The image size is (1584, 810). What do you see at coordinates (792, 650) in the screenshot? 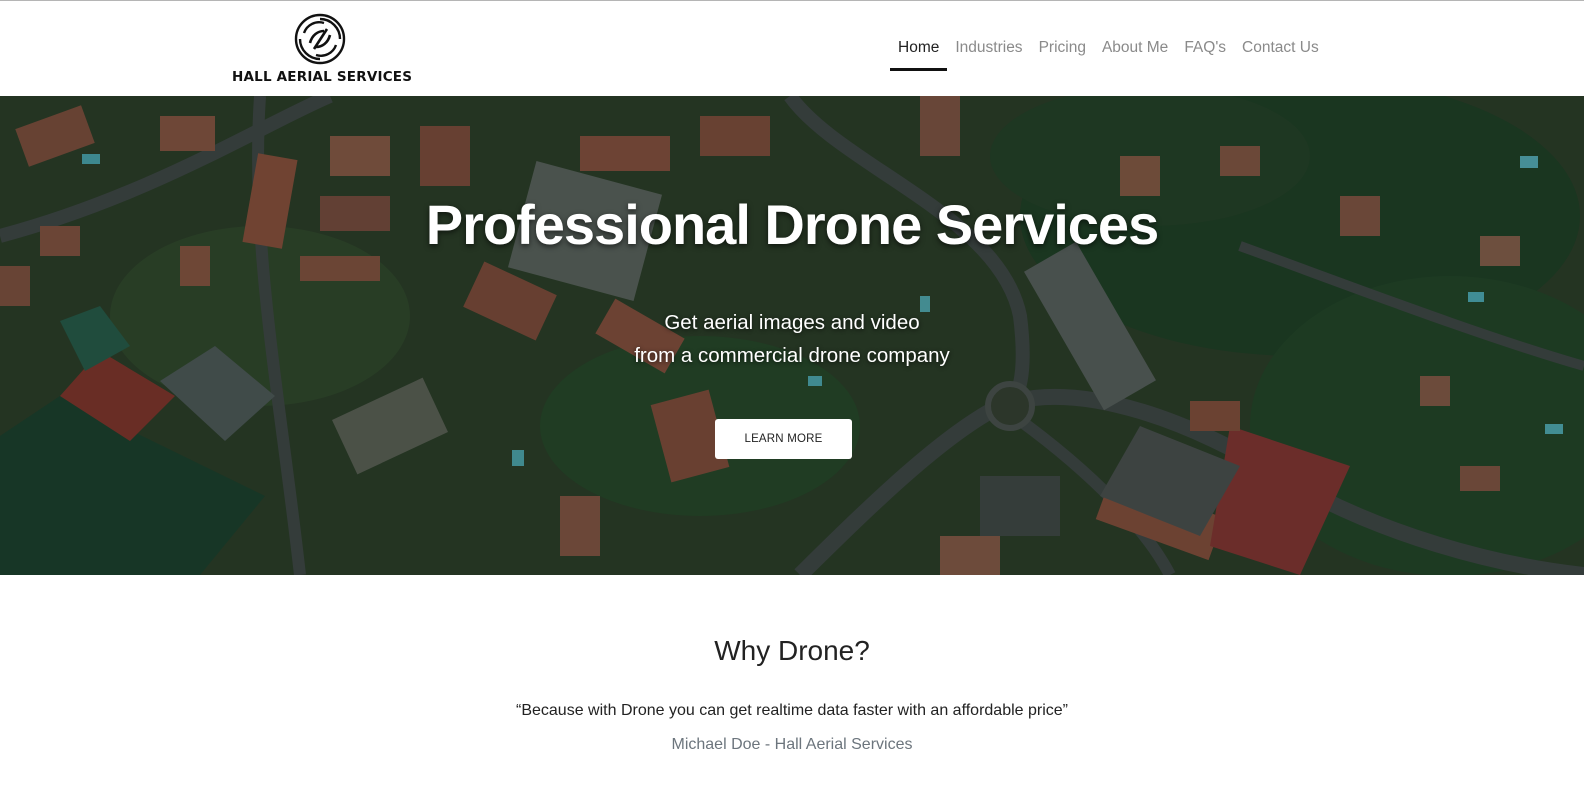
I see `section-title: Why Drone?` at bounding box center [792, 650].